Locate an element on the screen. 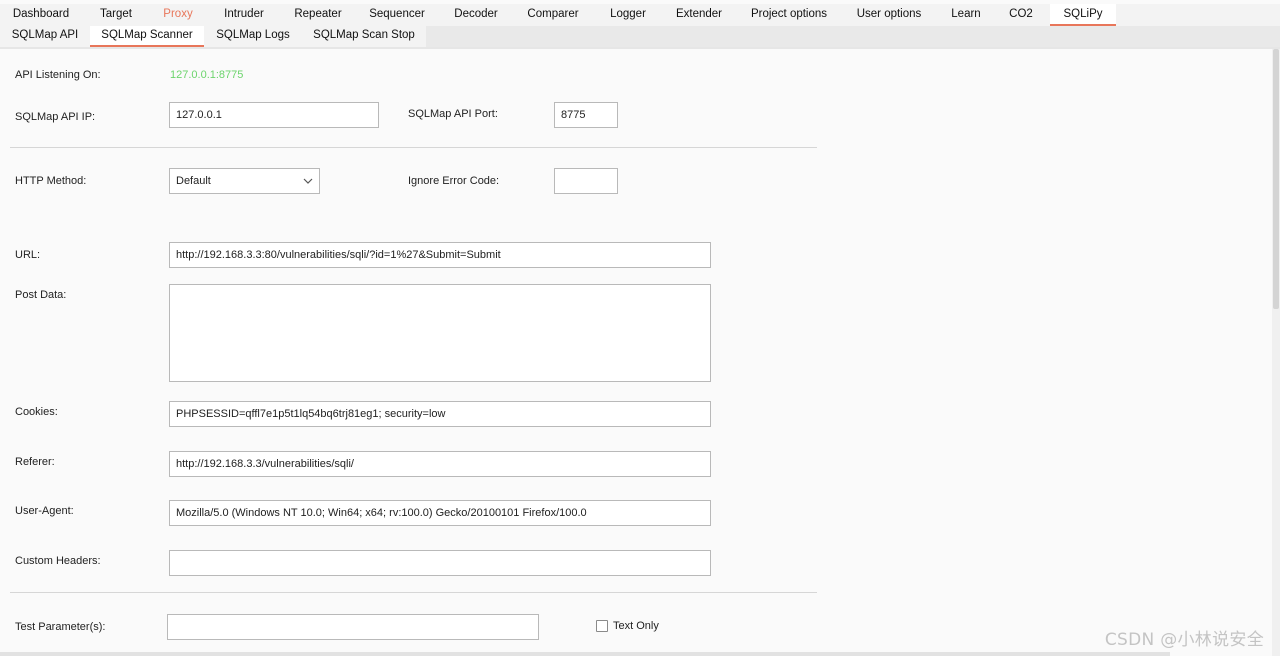 This screenshot has height=656, width=1280. ignore-error-input is located at coordinates (586, 181).